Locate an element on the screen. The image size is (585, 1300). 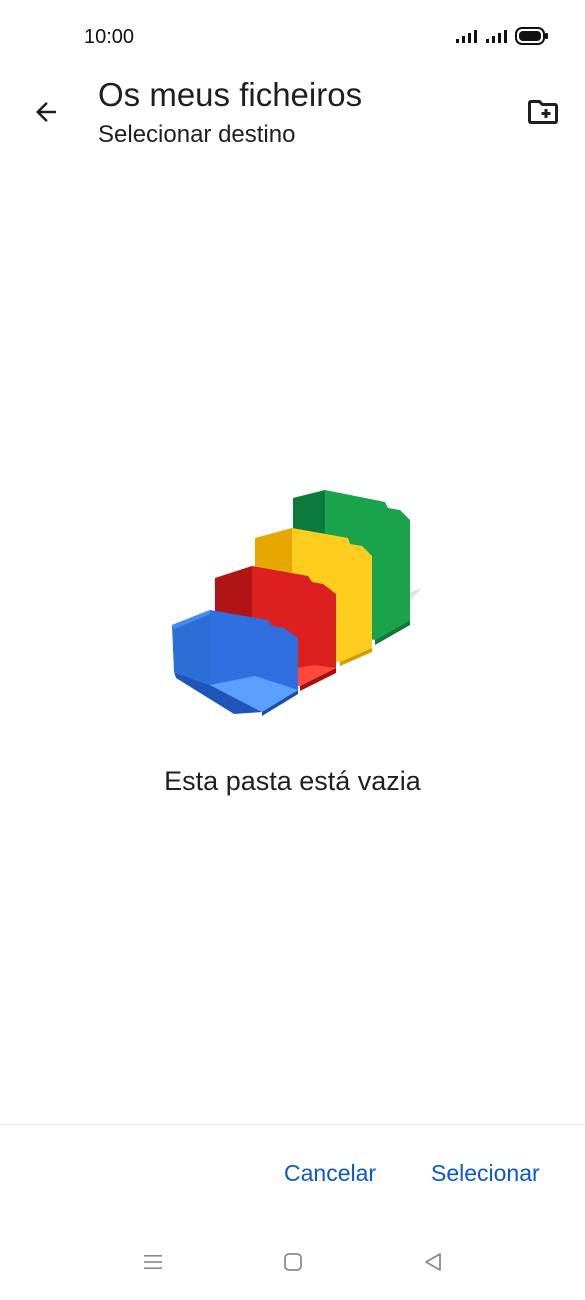
home-icon is located at coordinates (293, 1264).